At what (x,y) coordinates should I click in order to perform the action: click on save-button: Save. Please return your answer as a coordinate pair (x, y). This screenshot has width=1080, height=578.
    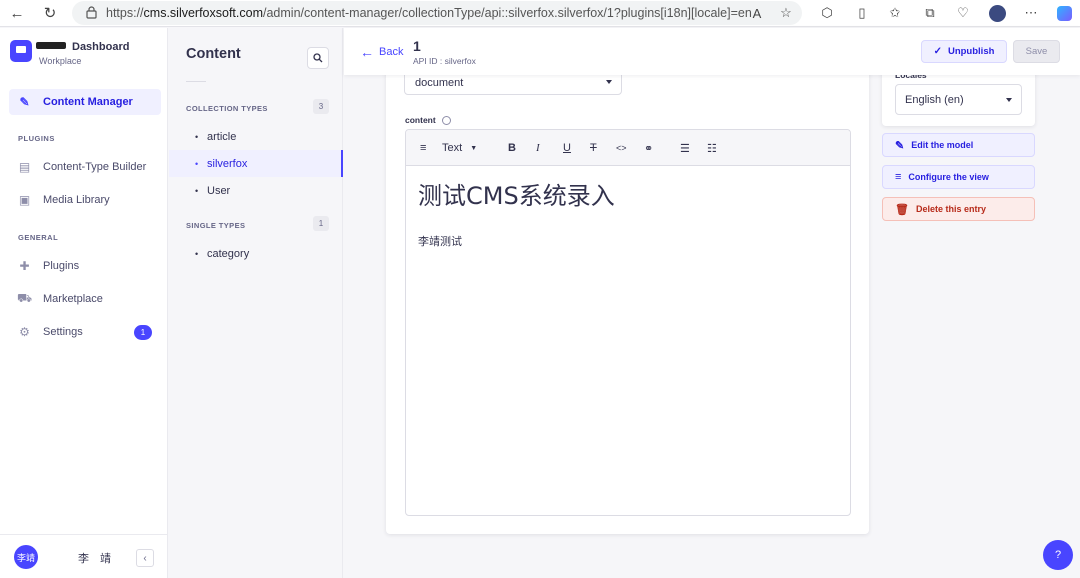
    Looking at the image, I should click on (1036, 51).